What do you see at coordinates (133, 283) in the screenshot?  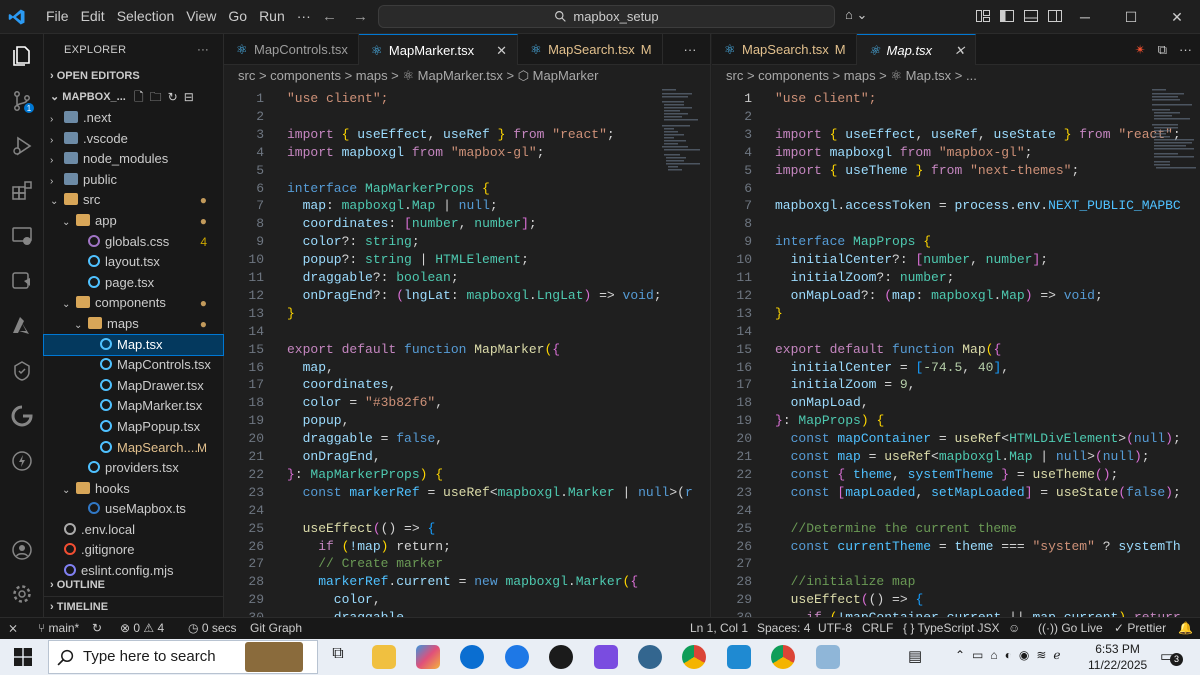 I see `file-item: page.tsx` at bounding box center [133, 283].